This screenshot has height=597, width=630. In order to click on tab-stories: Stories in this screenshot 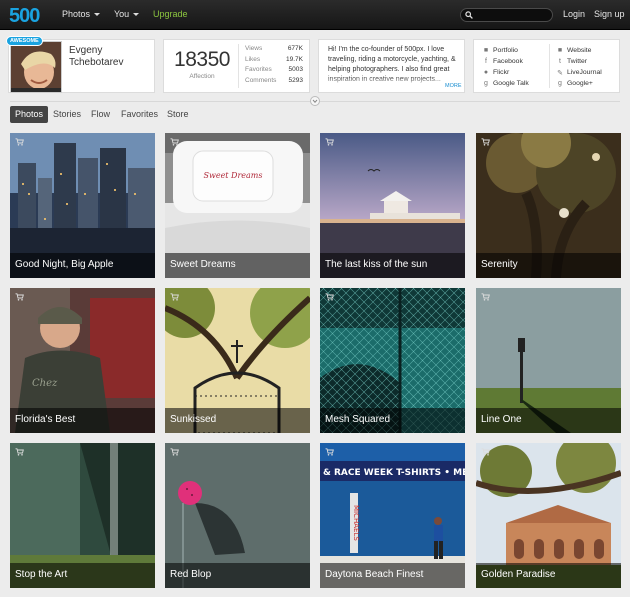, I will do `click(67, 114)`.